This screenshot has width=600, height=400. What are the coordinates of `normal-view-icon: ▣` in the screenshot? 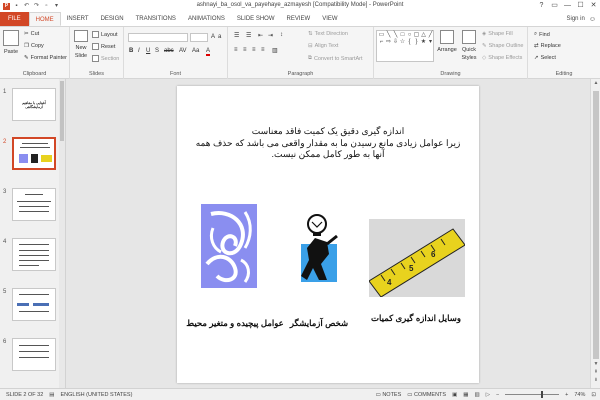 It's located at (454, 395).